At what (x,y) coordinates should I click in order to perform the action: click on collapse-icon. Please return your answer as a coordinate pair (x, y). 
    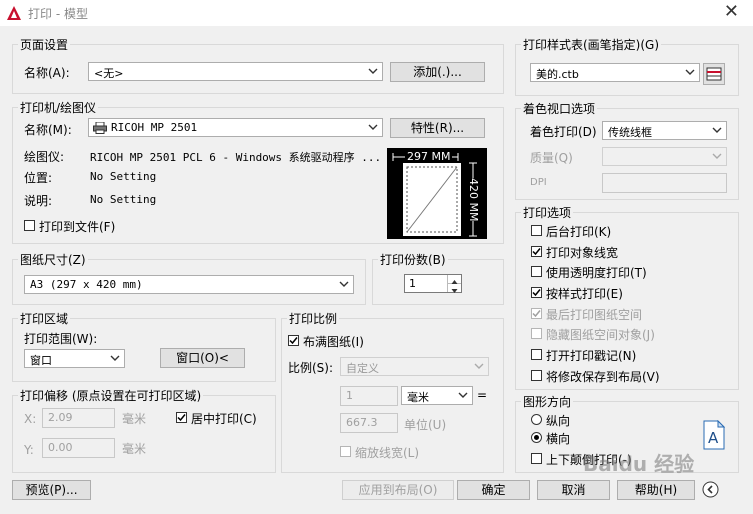
    Looking at the image, I should click on (710, 489).